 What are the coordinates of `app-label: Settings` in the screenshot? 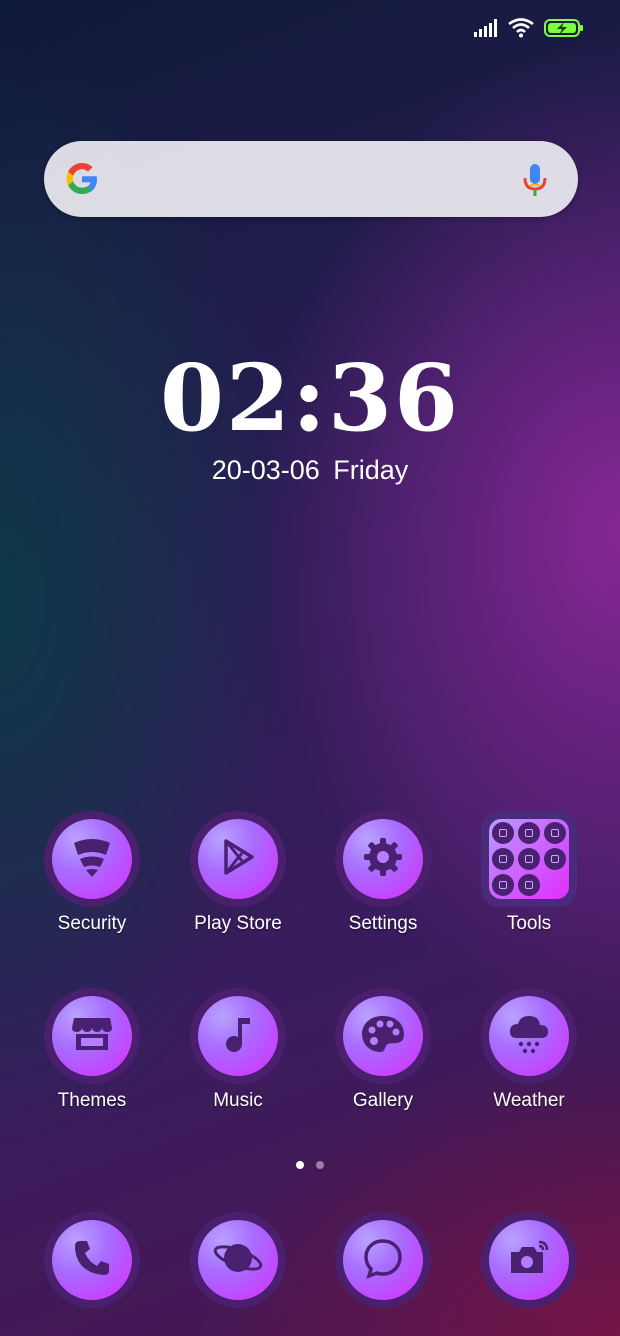 It's located at (383, 923).